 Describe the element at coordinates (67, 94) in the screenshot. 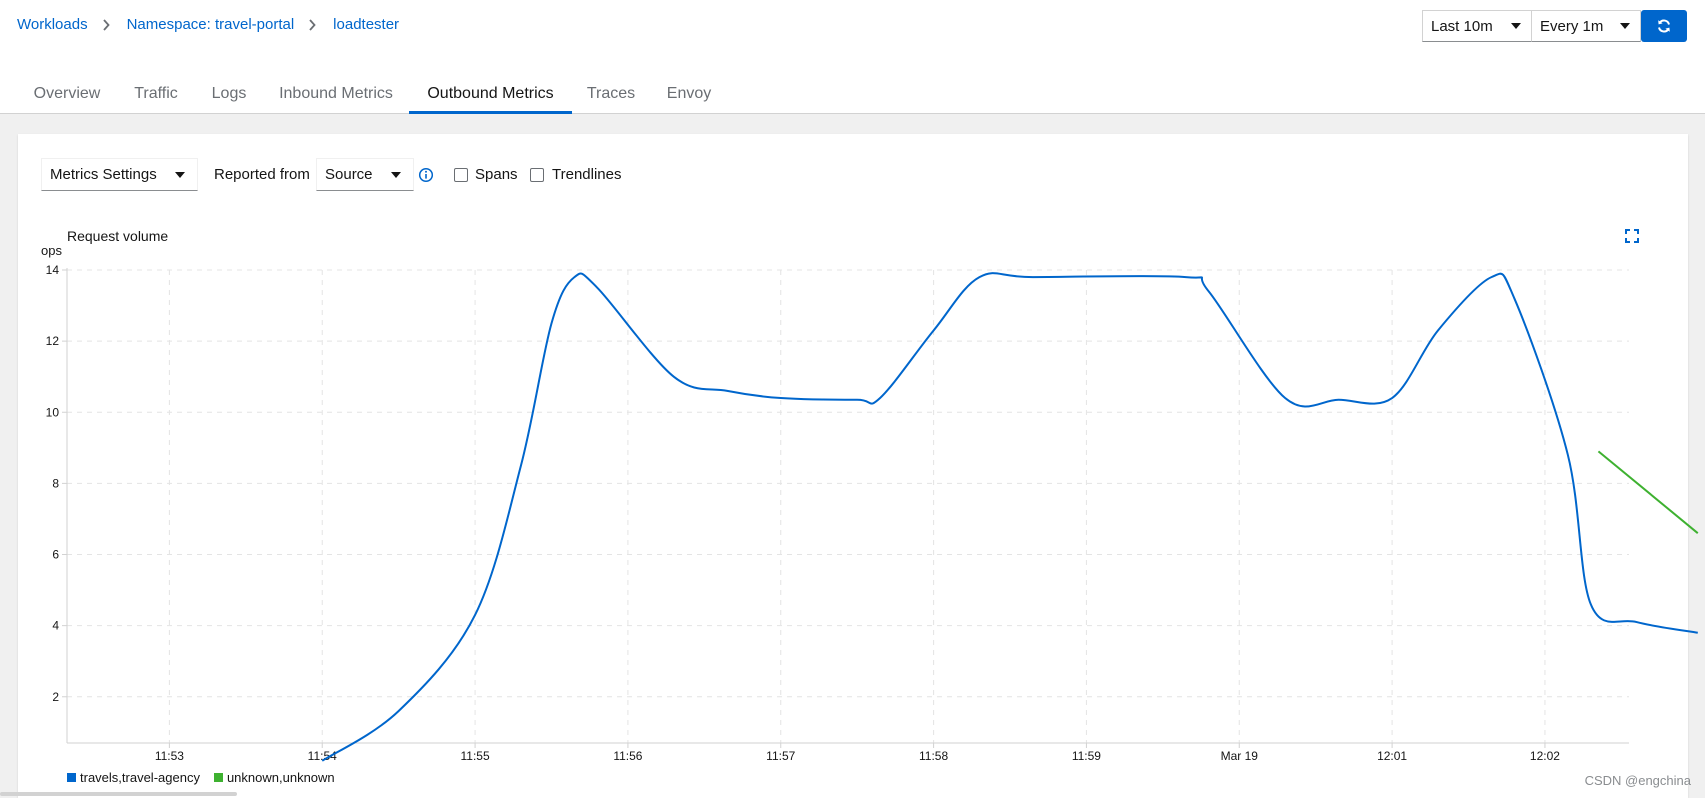

I see `tab-overview: Overview` at that location.